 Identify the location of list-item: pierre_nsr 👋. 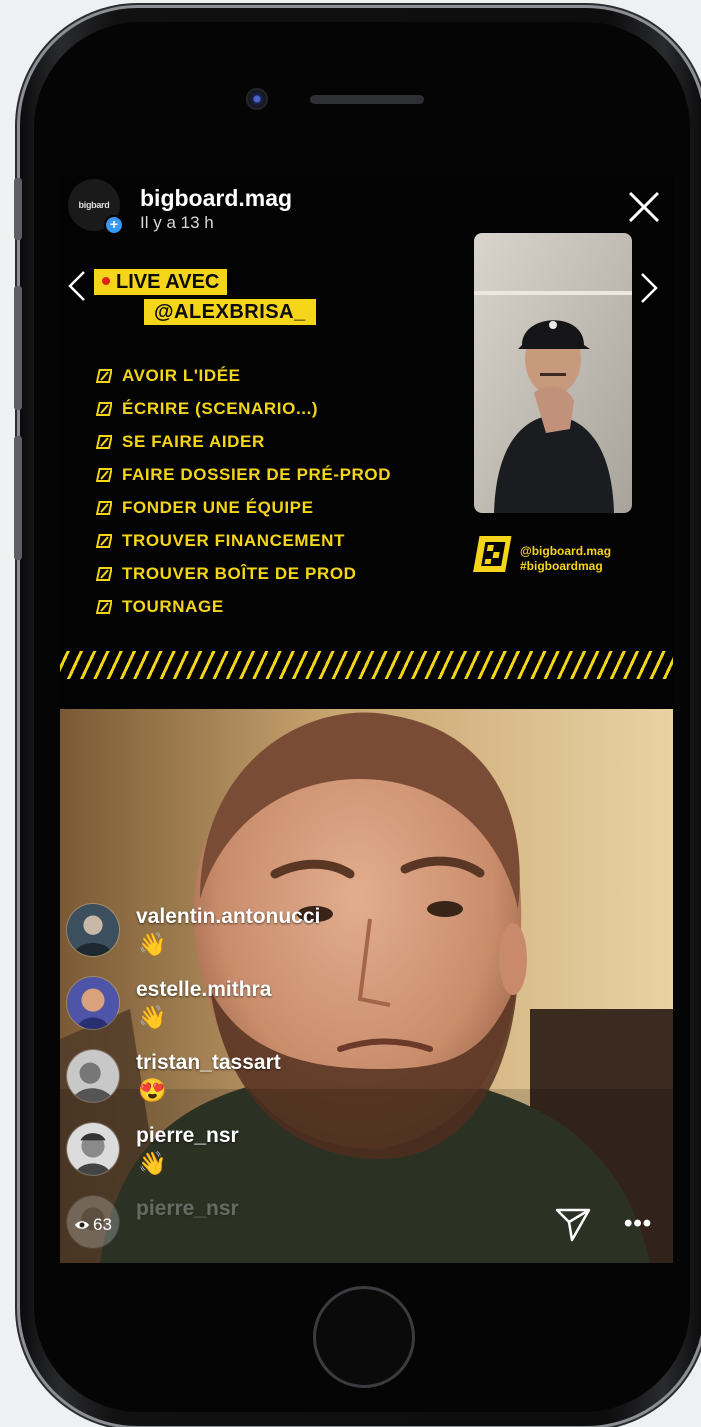
(236, 1156).